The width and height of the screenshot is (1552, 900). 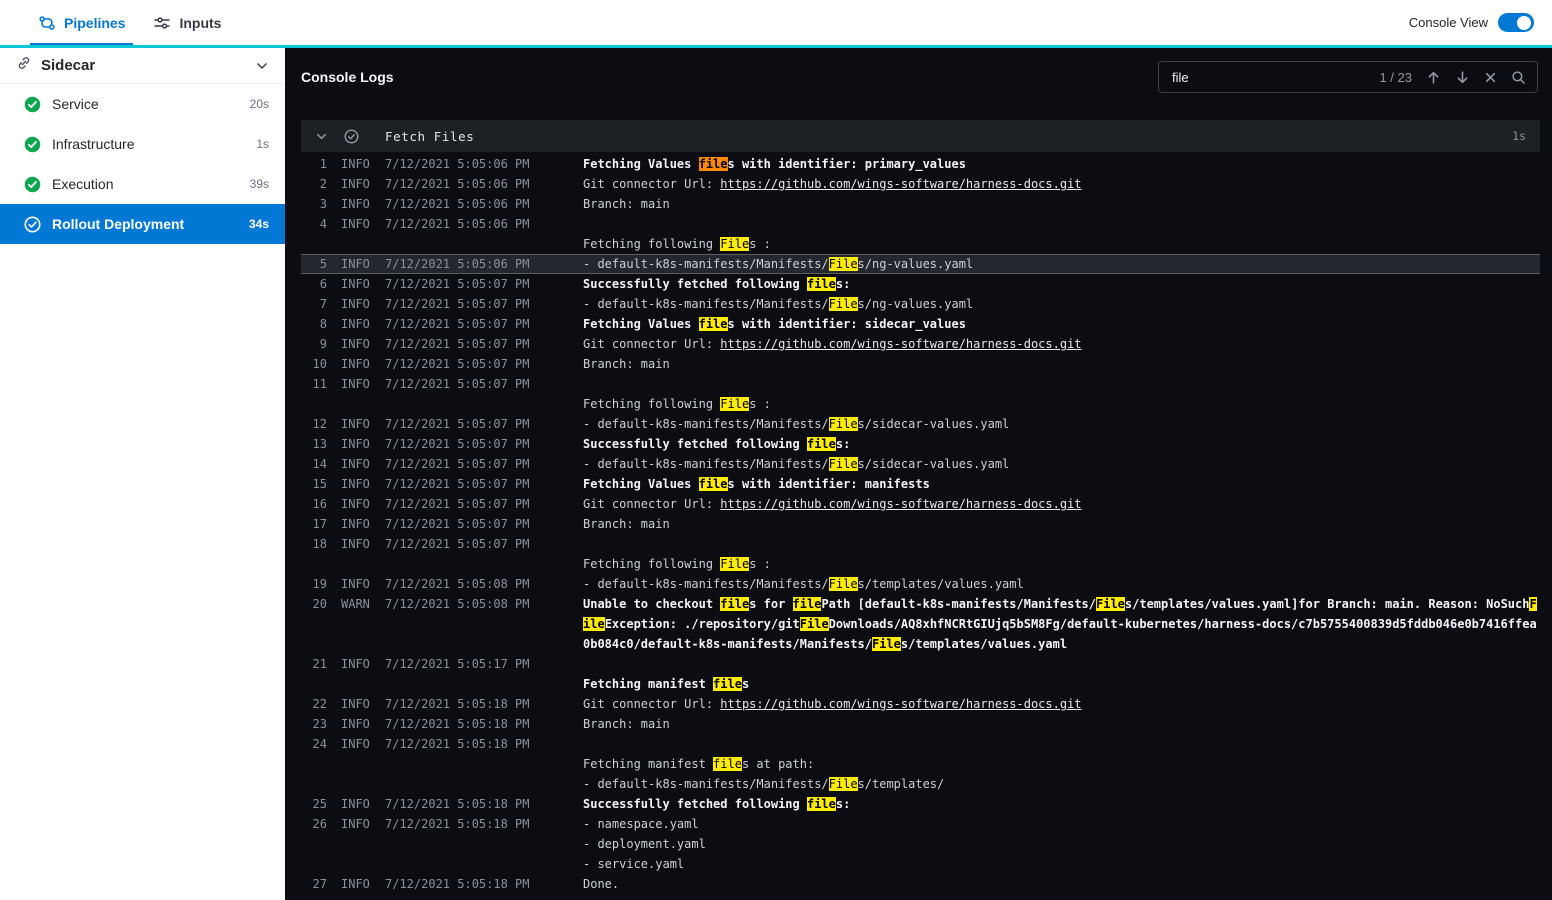 I want to click on next-match-button, so click(x=1462, y=77).